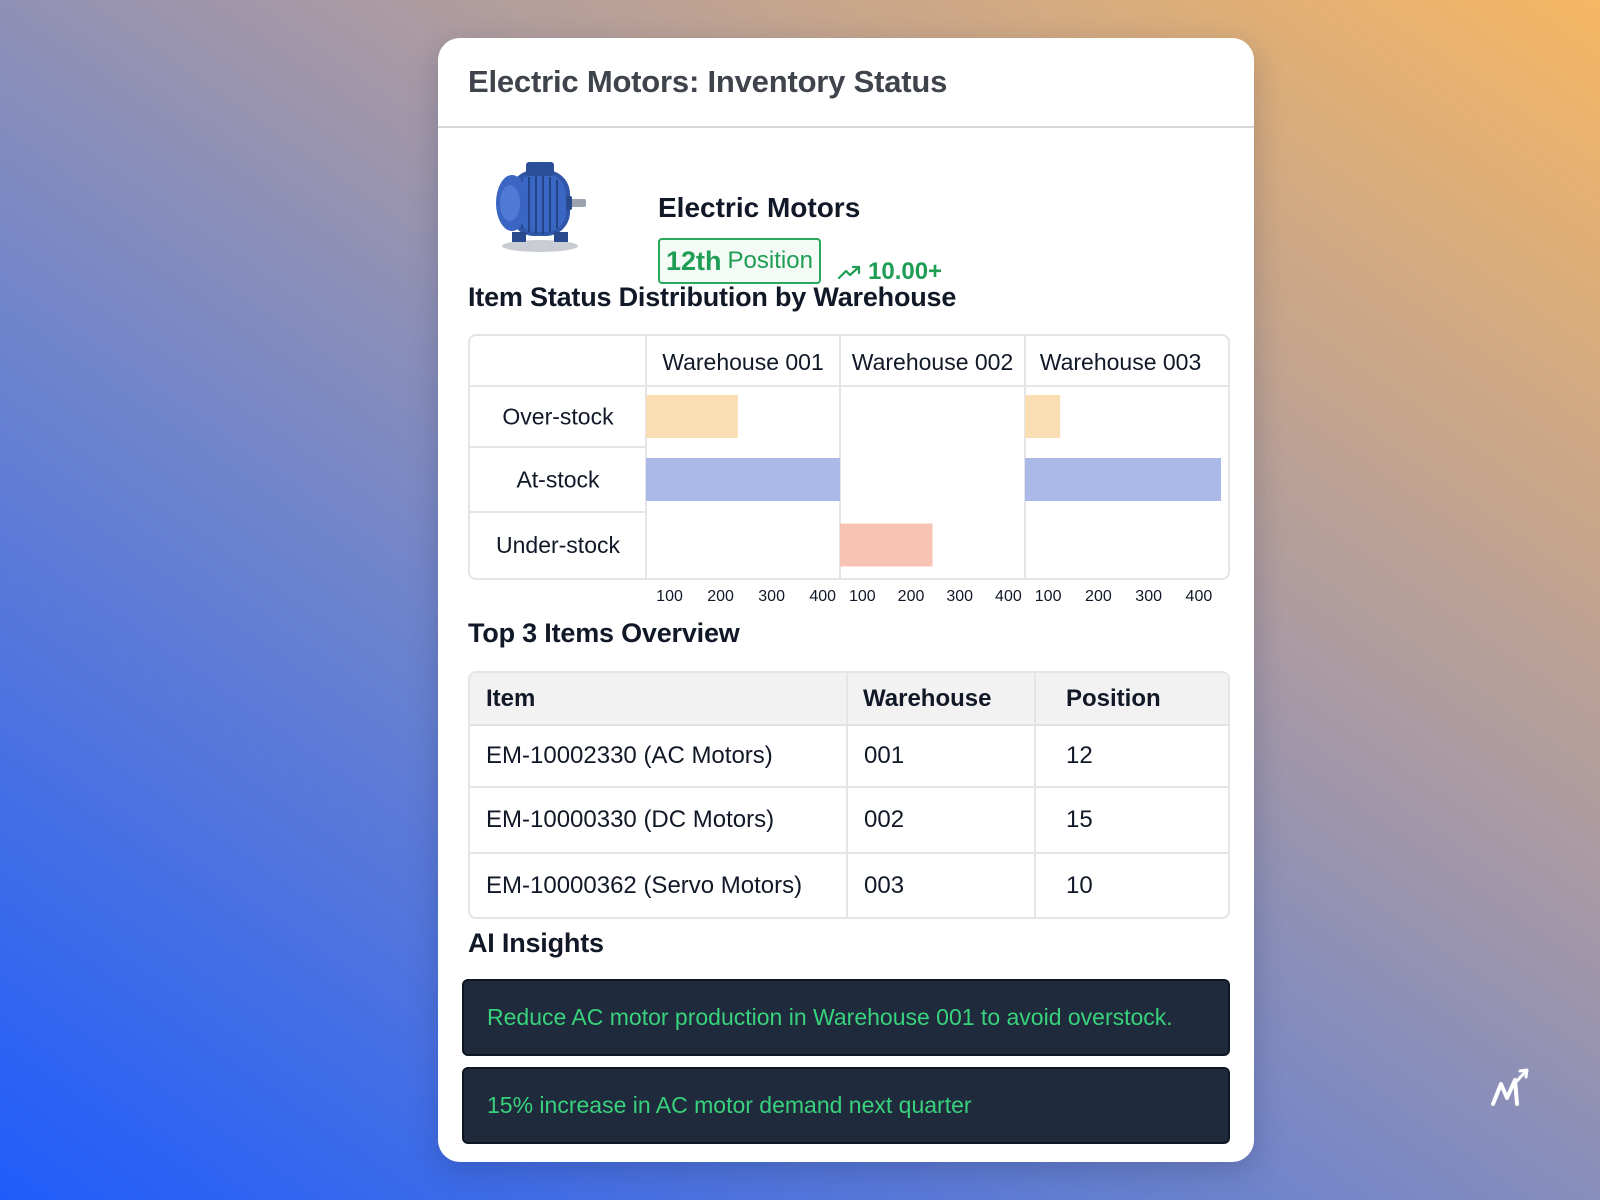  What do you see at coordinates (659, 885) in the screenshot?
I see `item-cell: EM-10000362 (Servo Motors)` at bounding box center [659, 885].